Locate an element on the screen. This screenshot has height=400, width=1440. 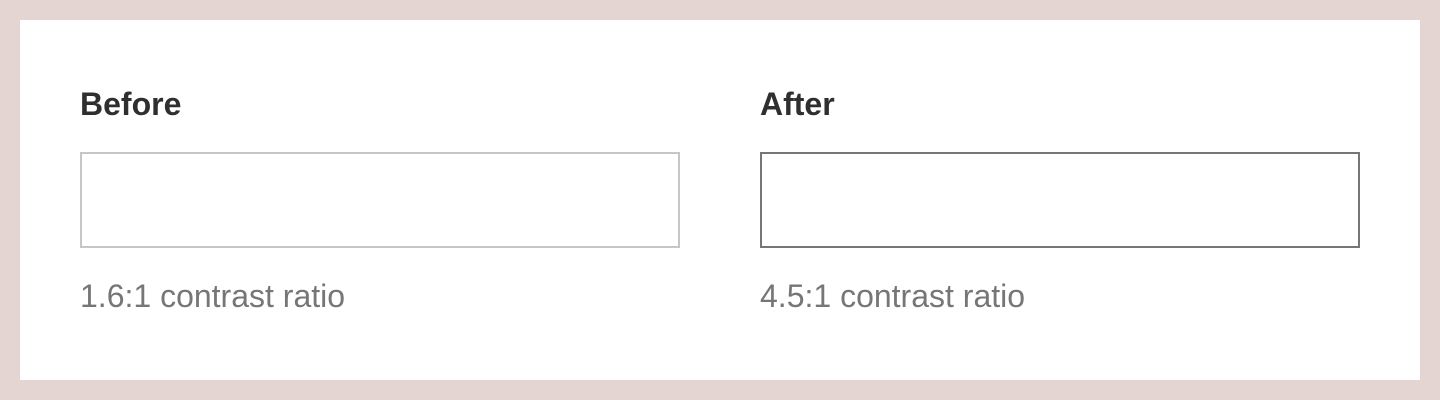
before-heading: Before is located at coordinates (131, 104).